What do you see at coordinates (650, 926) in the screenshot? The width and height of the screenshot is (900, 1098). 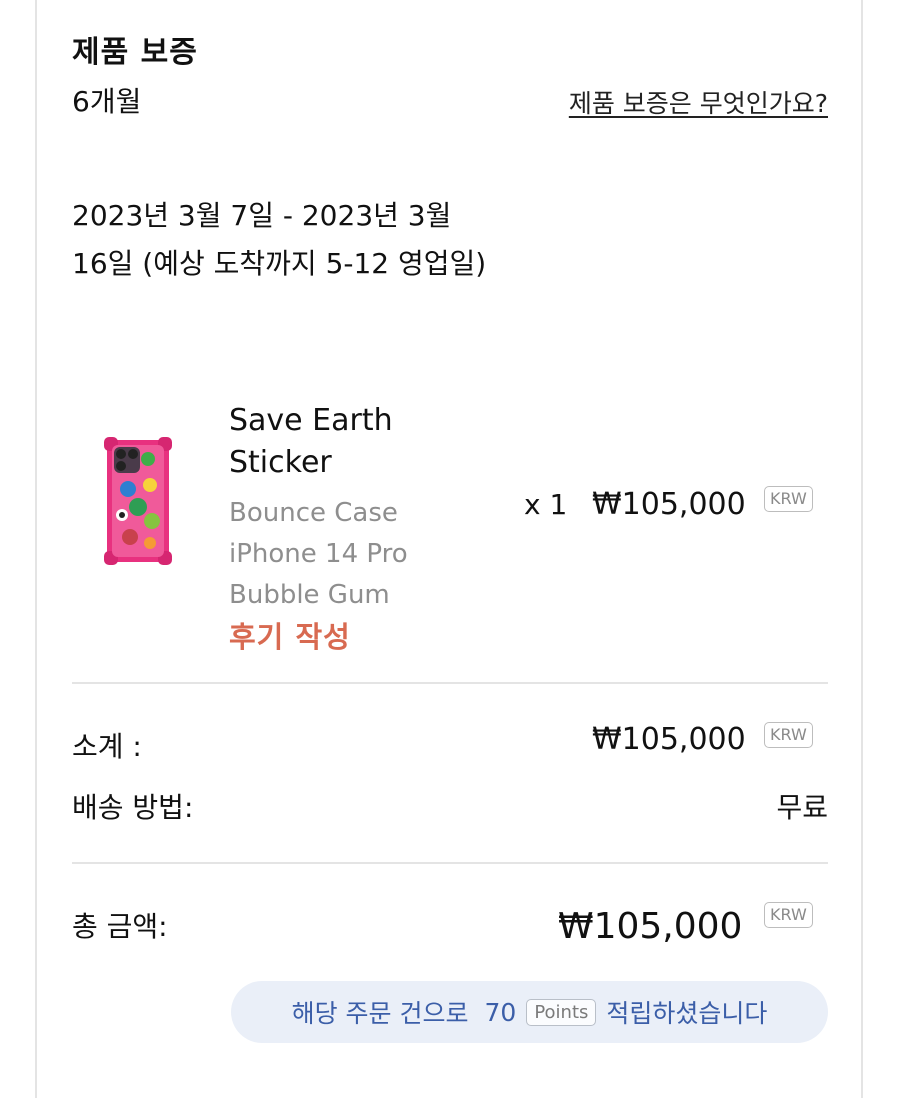 I see `total-value: ₩105,000` at bounding box center [650, 926].